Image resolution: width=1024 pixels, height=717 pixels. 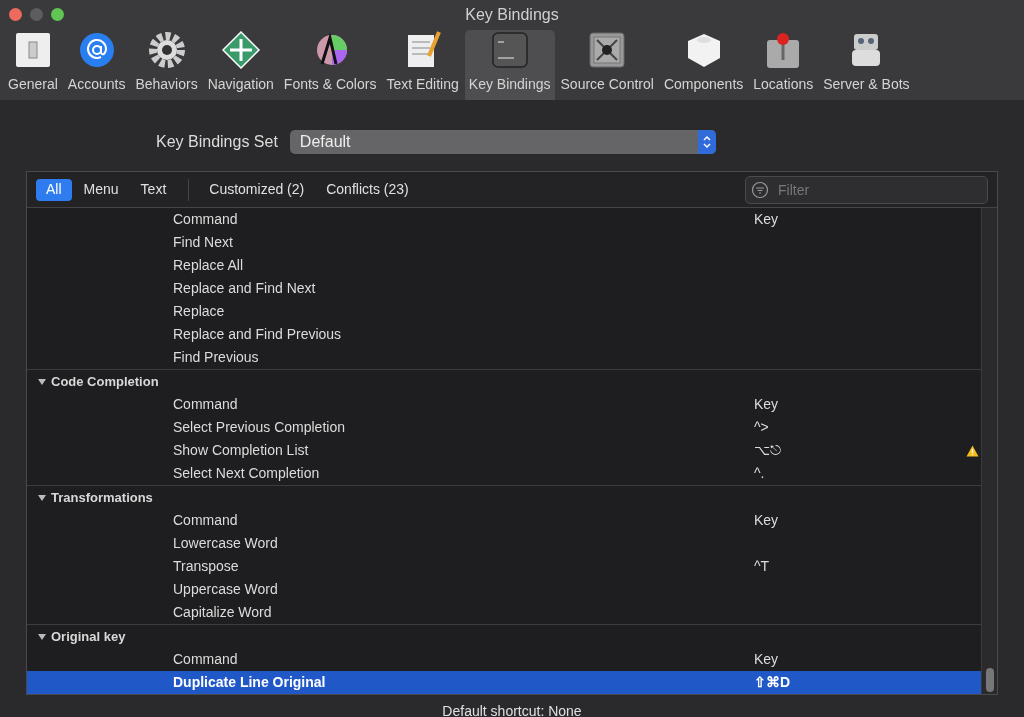 What do you see at coordinates (866, 65) in the screenshot?
I see `toolbar-tab: Server & Bots` at bounding box center [866, 65].